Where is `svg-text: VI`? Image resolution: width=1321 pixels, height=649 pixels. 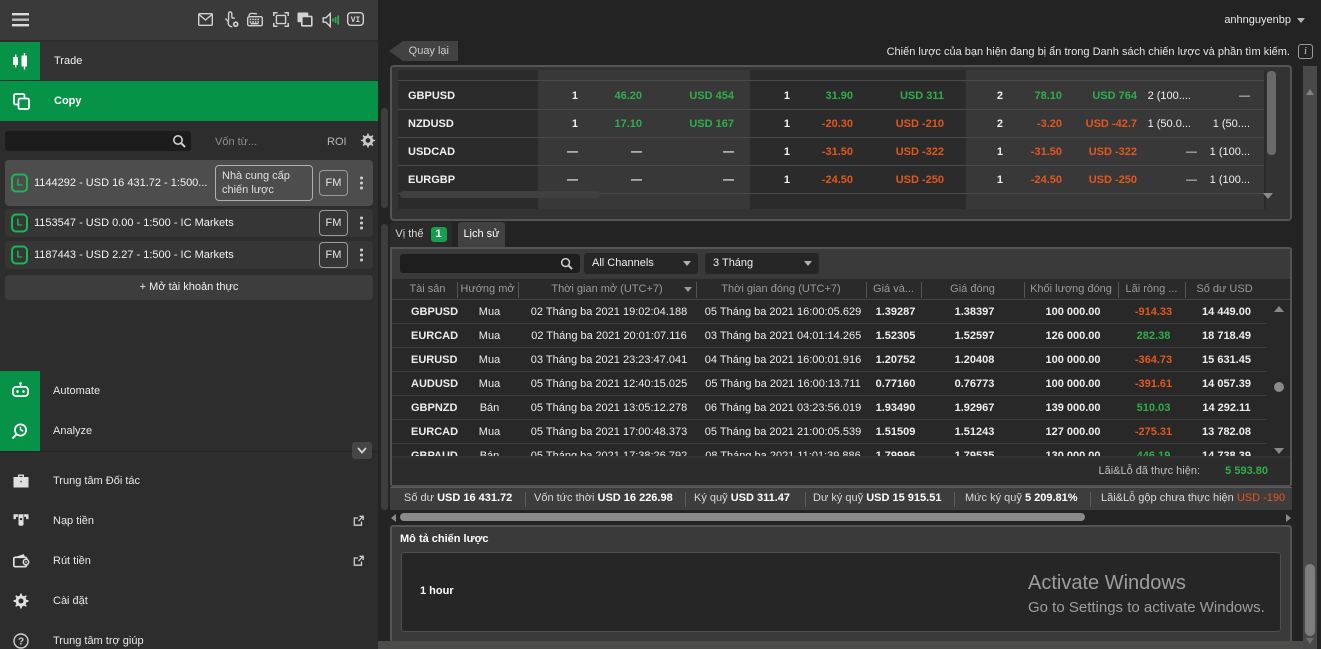
svg-text: VI is located at coordinates (356, 20).